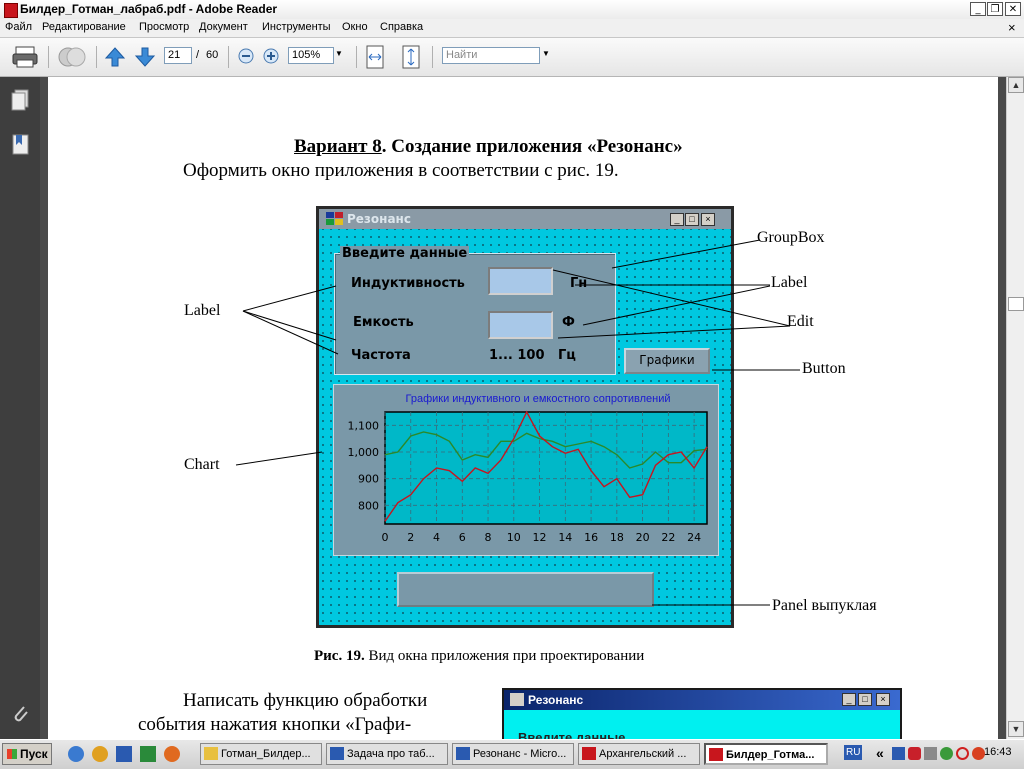 The height and width of the screenshot is (769, 1024). Describe the element at coordinates (296, 27) in the screenshot. I see `menu-tools: Инструменты` at that location.